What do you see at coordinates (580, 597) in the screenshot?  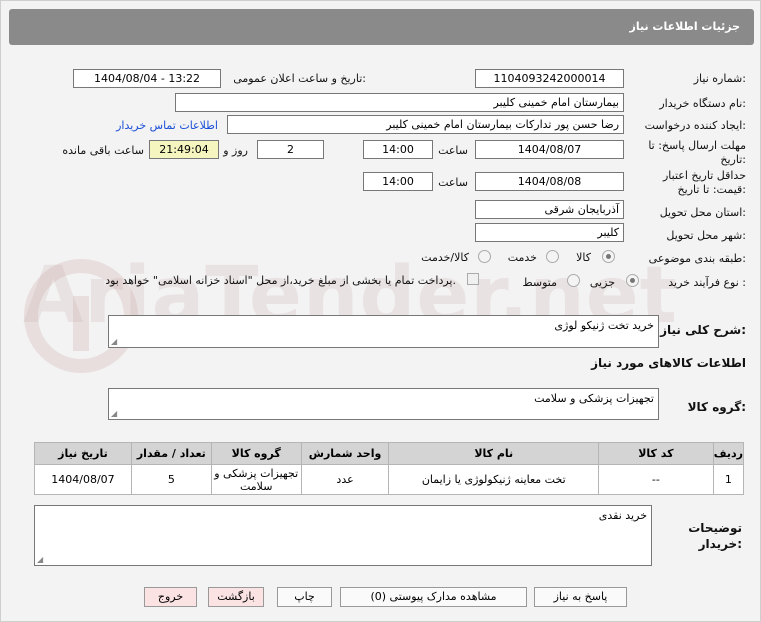 I see `reply-button: پاسخ به نیاز` at bounding box center [580, 597].